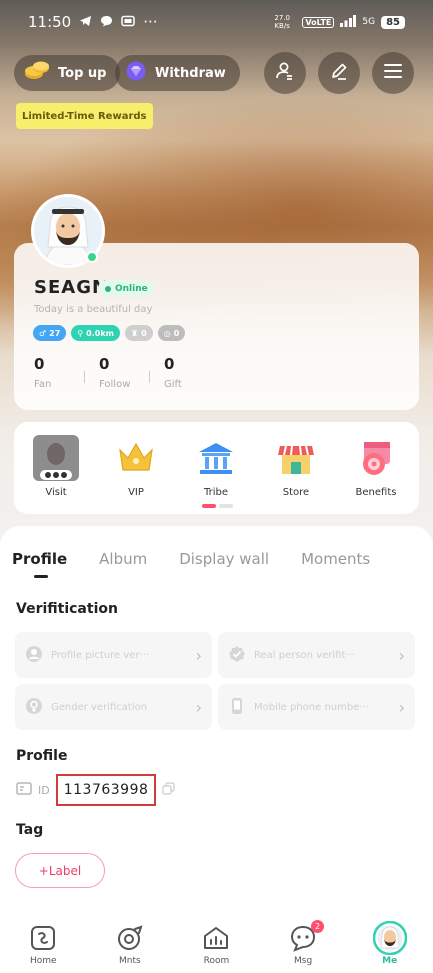 The height and width of the screenshot is (973, 433). I want to click on shortcuts-panel: Visit VIP Tribe Store Benefits, so click(216, 468).